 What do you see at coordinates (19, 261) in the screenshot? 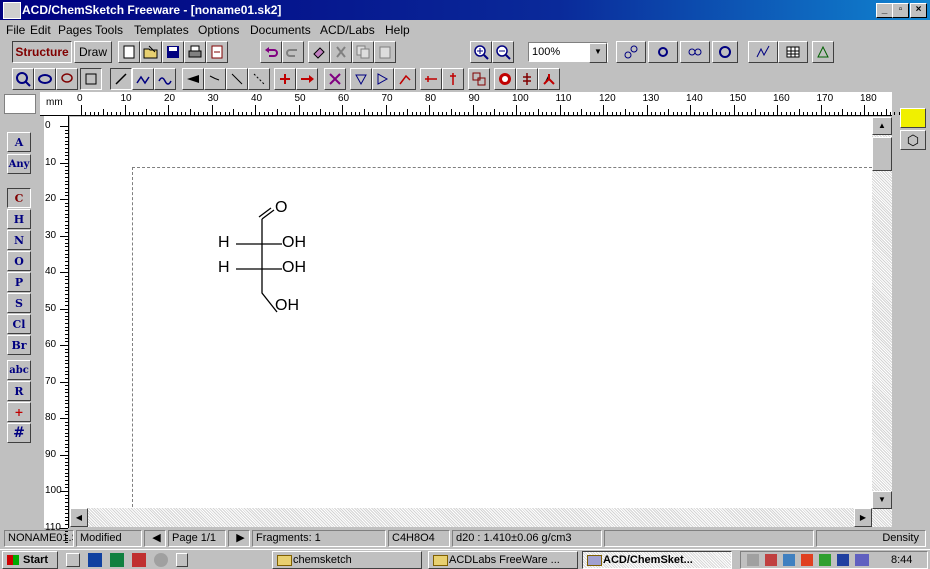
I see `atom-oxygen: O` at bounding box center [19, 261].